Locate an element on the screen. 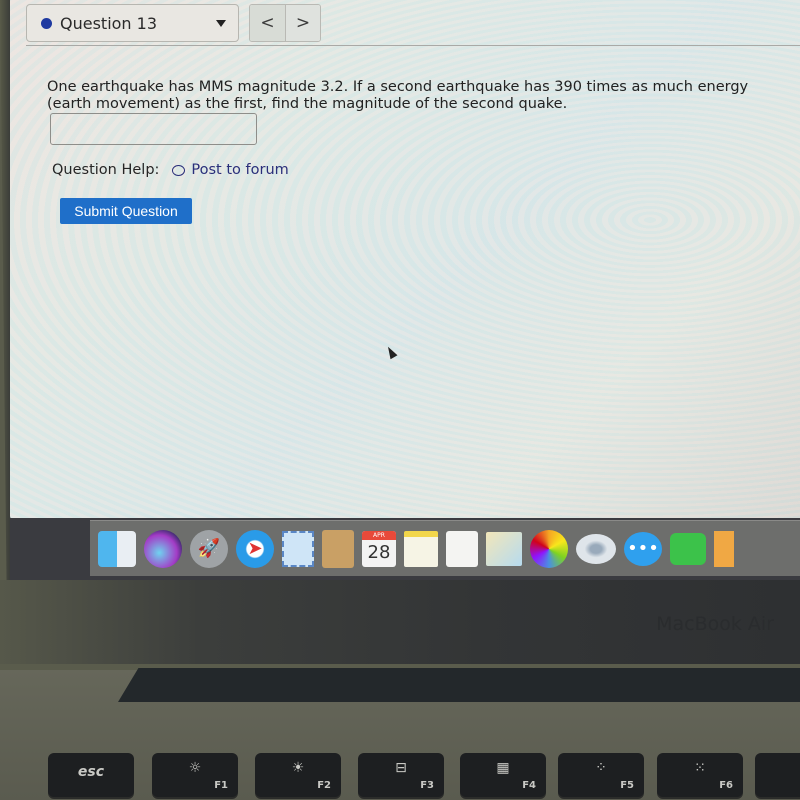  f2-label: F2 is located at coordinates (324, 785).